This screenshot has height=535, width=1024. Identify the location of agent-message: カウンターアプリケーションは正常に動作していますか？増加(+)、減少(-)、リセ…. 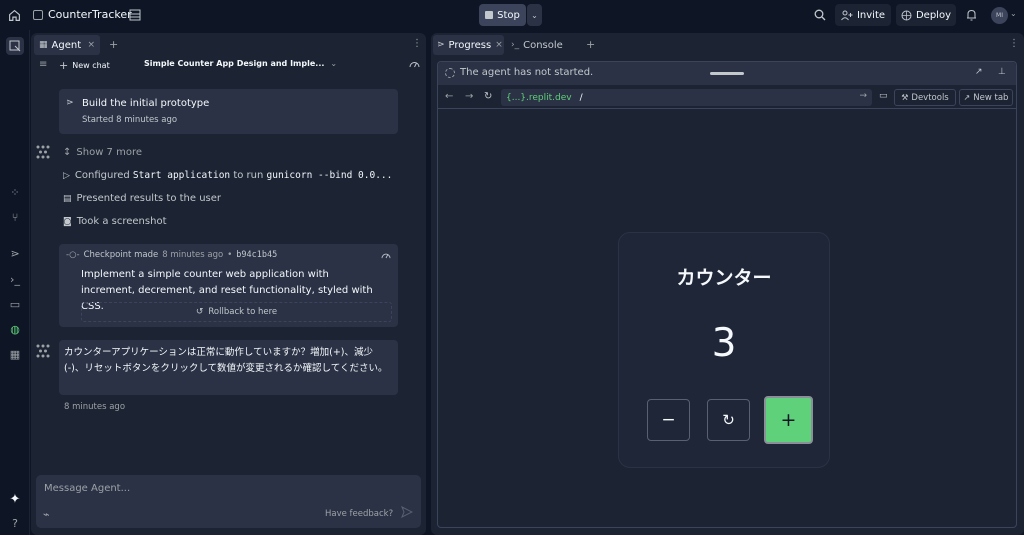
(228, 367).